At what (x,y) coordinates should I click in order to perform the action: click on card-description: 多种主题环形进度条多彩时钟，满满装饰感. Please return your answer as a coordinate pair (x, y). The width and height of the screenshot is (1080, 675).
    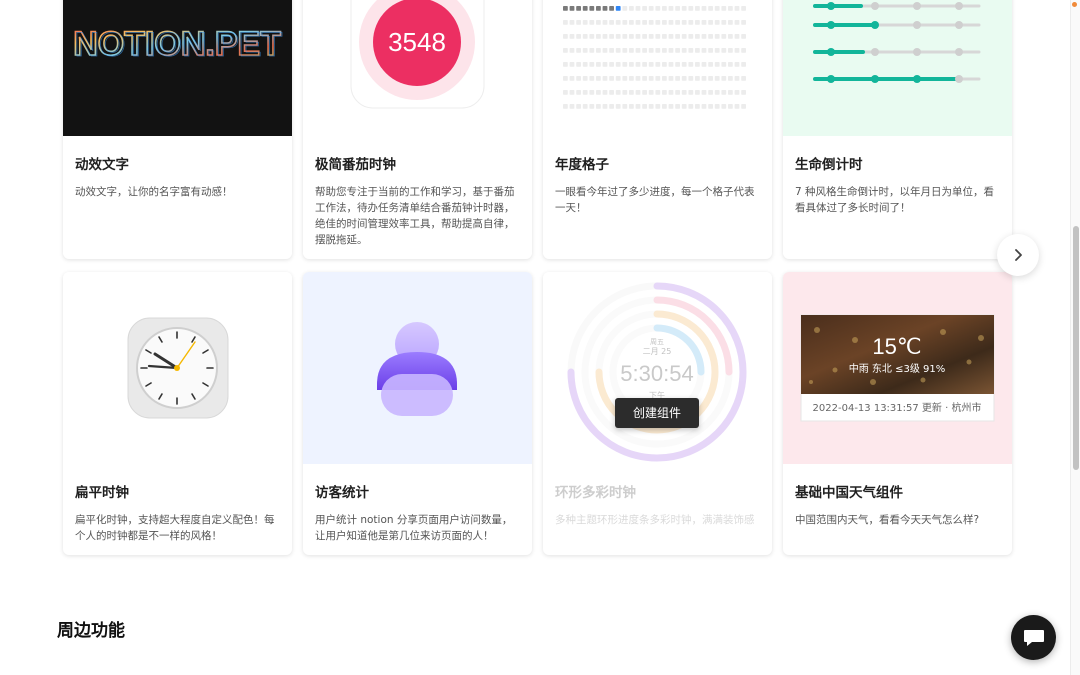
    Looking at the image, I should click on (655, 520).